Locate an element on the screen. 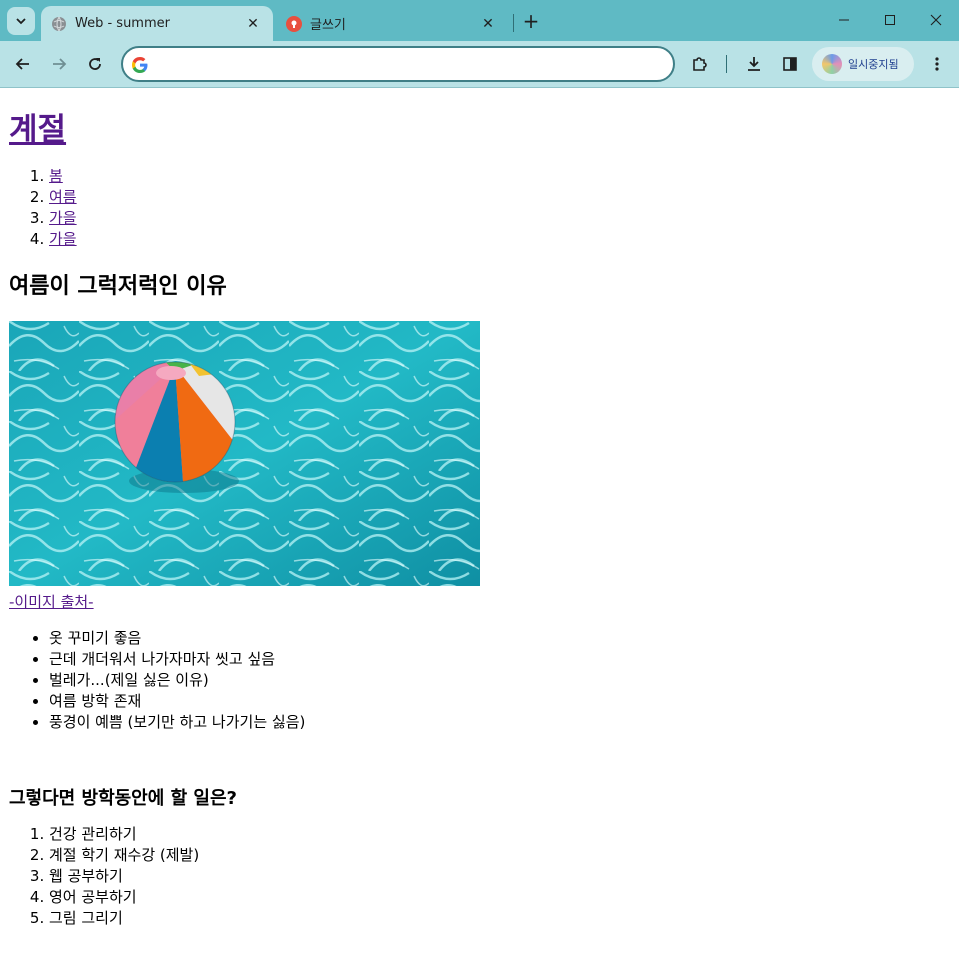  side-panel-button is located at coordinates (790, 64).